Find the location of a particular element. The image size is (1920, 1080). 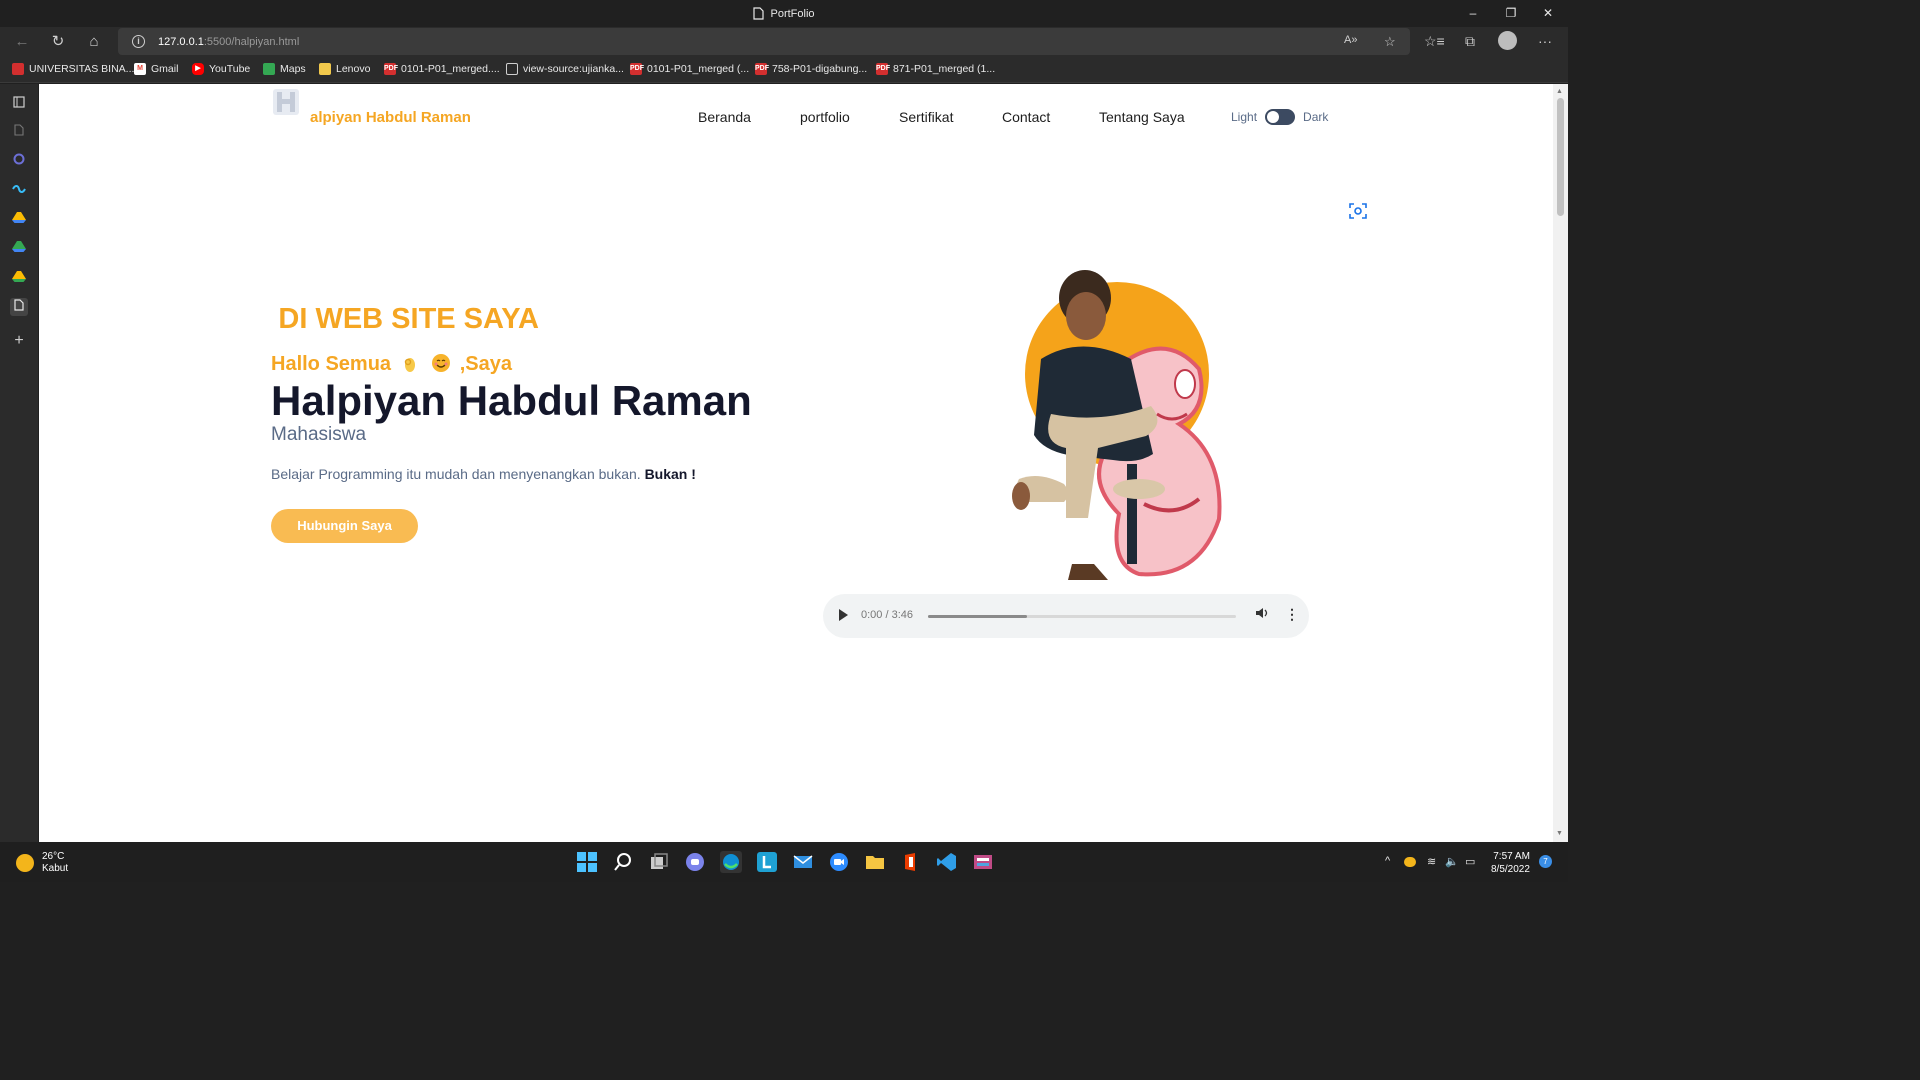

nav-link-sertifikat: Sertifikat is located at coordinates (926, 117).